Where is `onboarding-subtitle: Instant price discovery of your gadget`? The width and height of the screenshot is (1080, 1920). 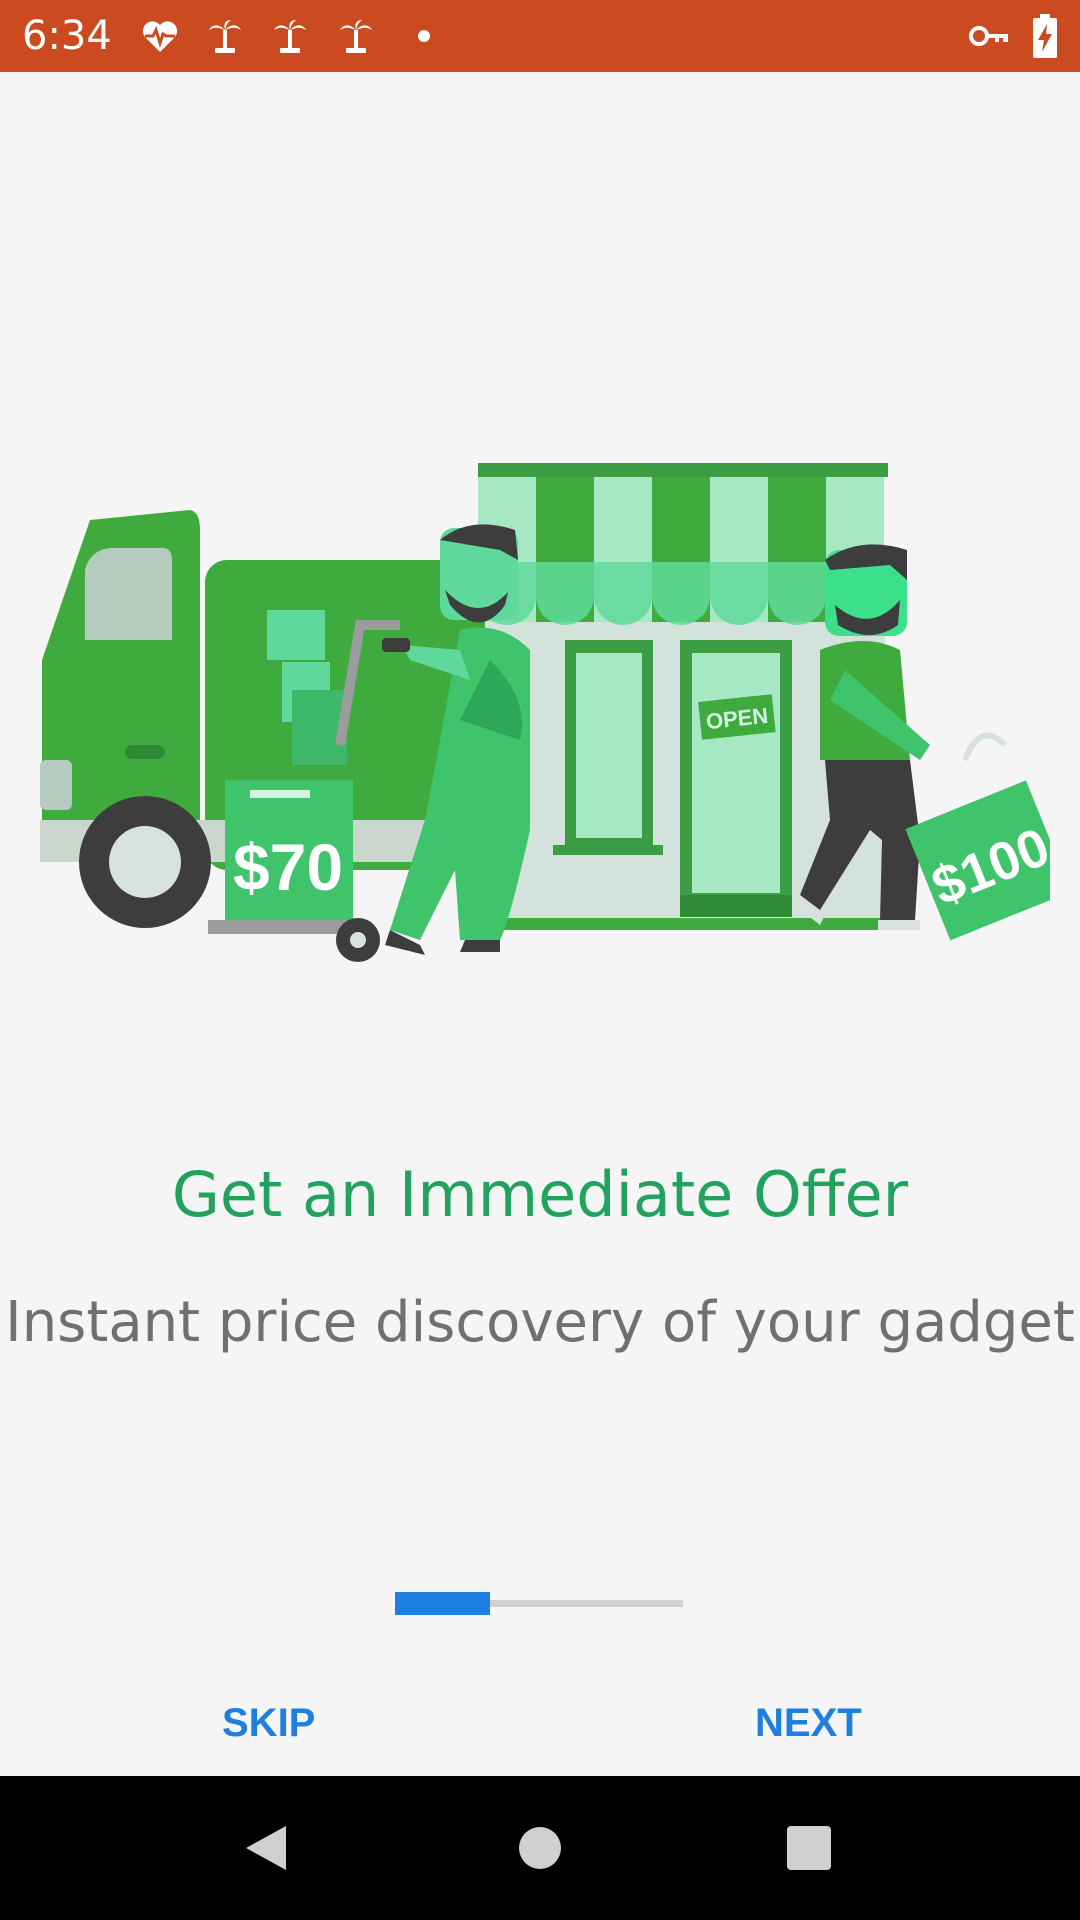 onboarding-subtitle: Instant price discovery of your gadget is located at coordinates (540, 1322).